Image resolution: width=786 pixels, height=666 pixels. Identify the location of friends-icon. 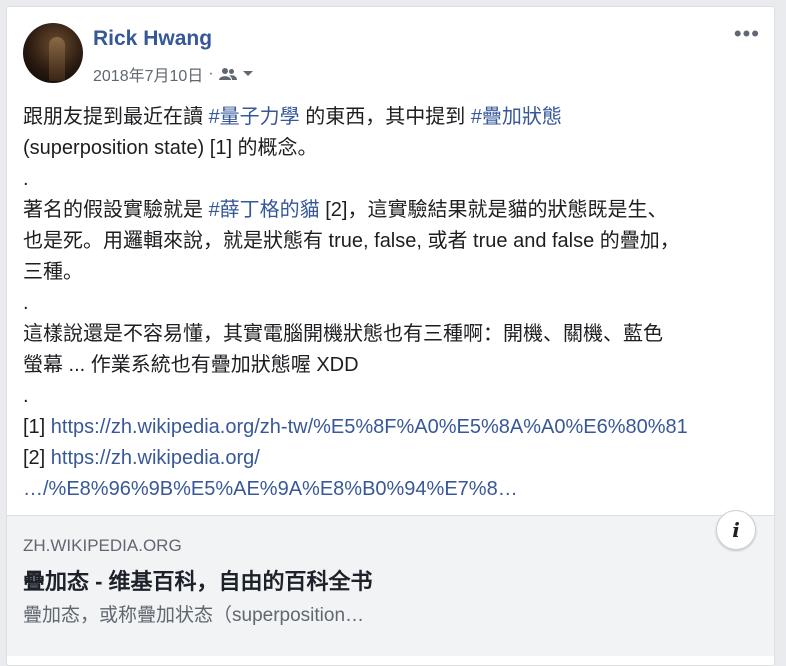
(227, 74).